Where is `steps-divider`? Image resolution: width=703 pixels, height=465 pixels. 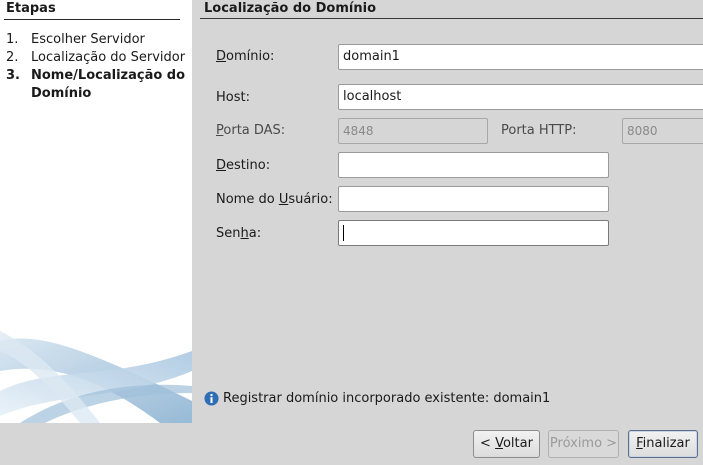
steps-divider is located at coordinates (92, 19).